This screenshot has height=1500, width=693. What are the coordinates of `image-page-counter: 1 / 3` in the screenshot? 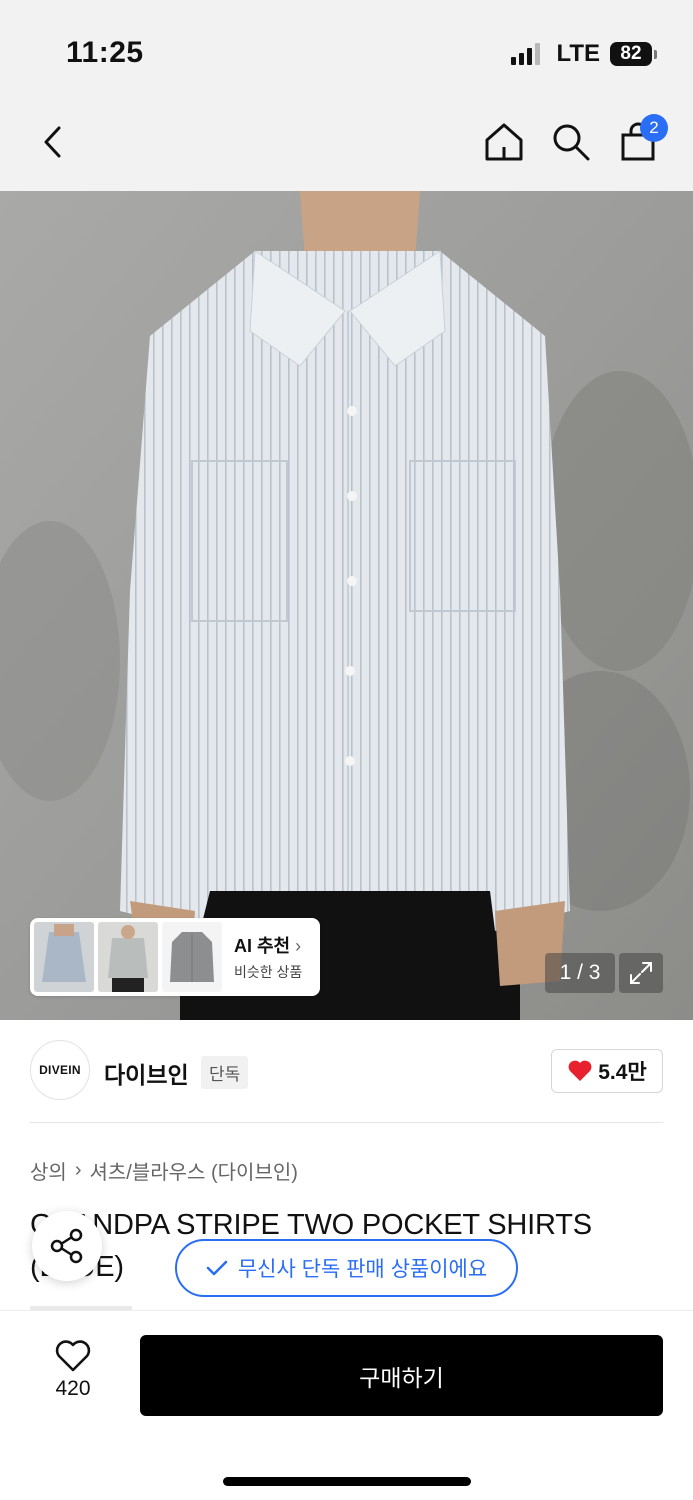 It's located at (580, 973).